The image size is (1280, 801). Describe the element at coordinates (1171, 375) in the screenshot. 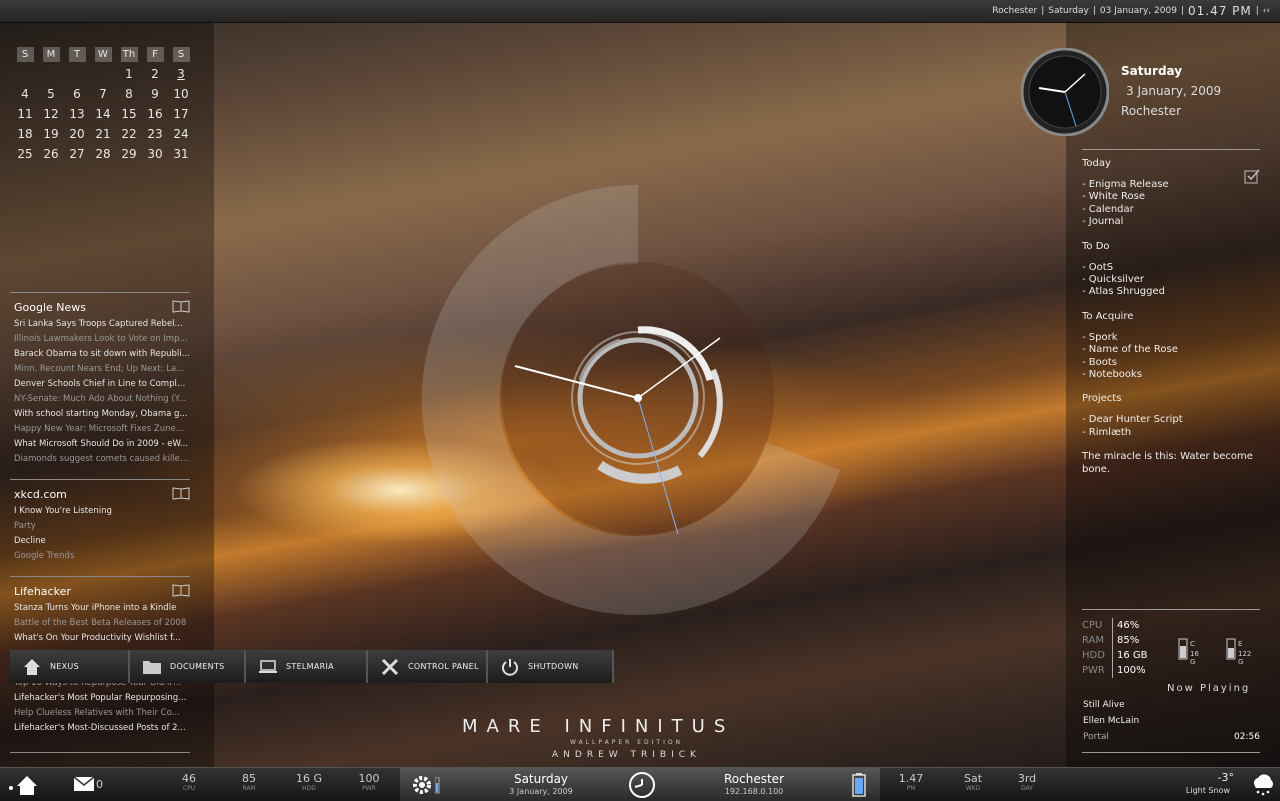

I see `notes-item: - Notebooks` at that location.